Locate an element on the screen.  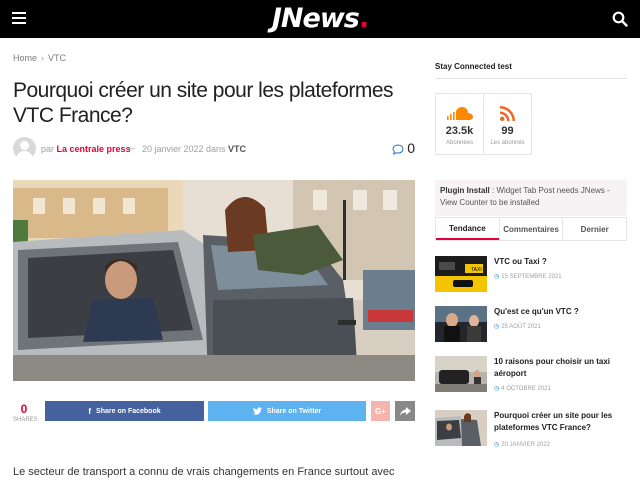
share-count-label: SHARES is located at coordinates (25, 420).